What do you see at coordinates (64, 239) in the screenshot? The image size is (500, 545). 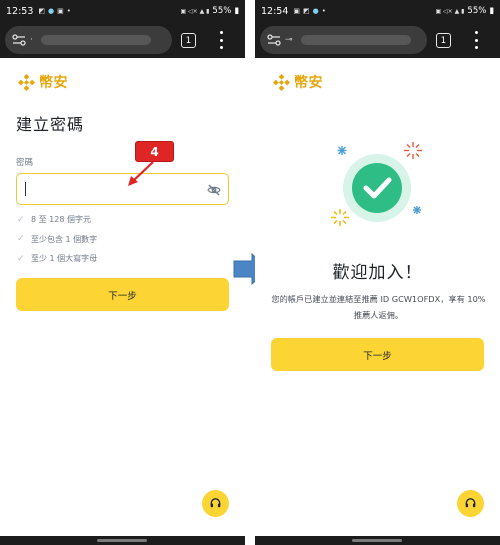 I see `rule-text: 至少包含 1 個數字` at bounding box center [64, 239].